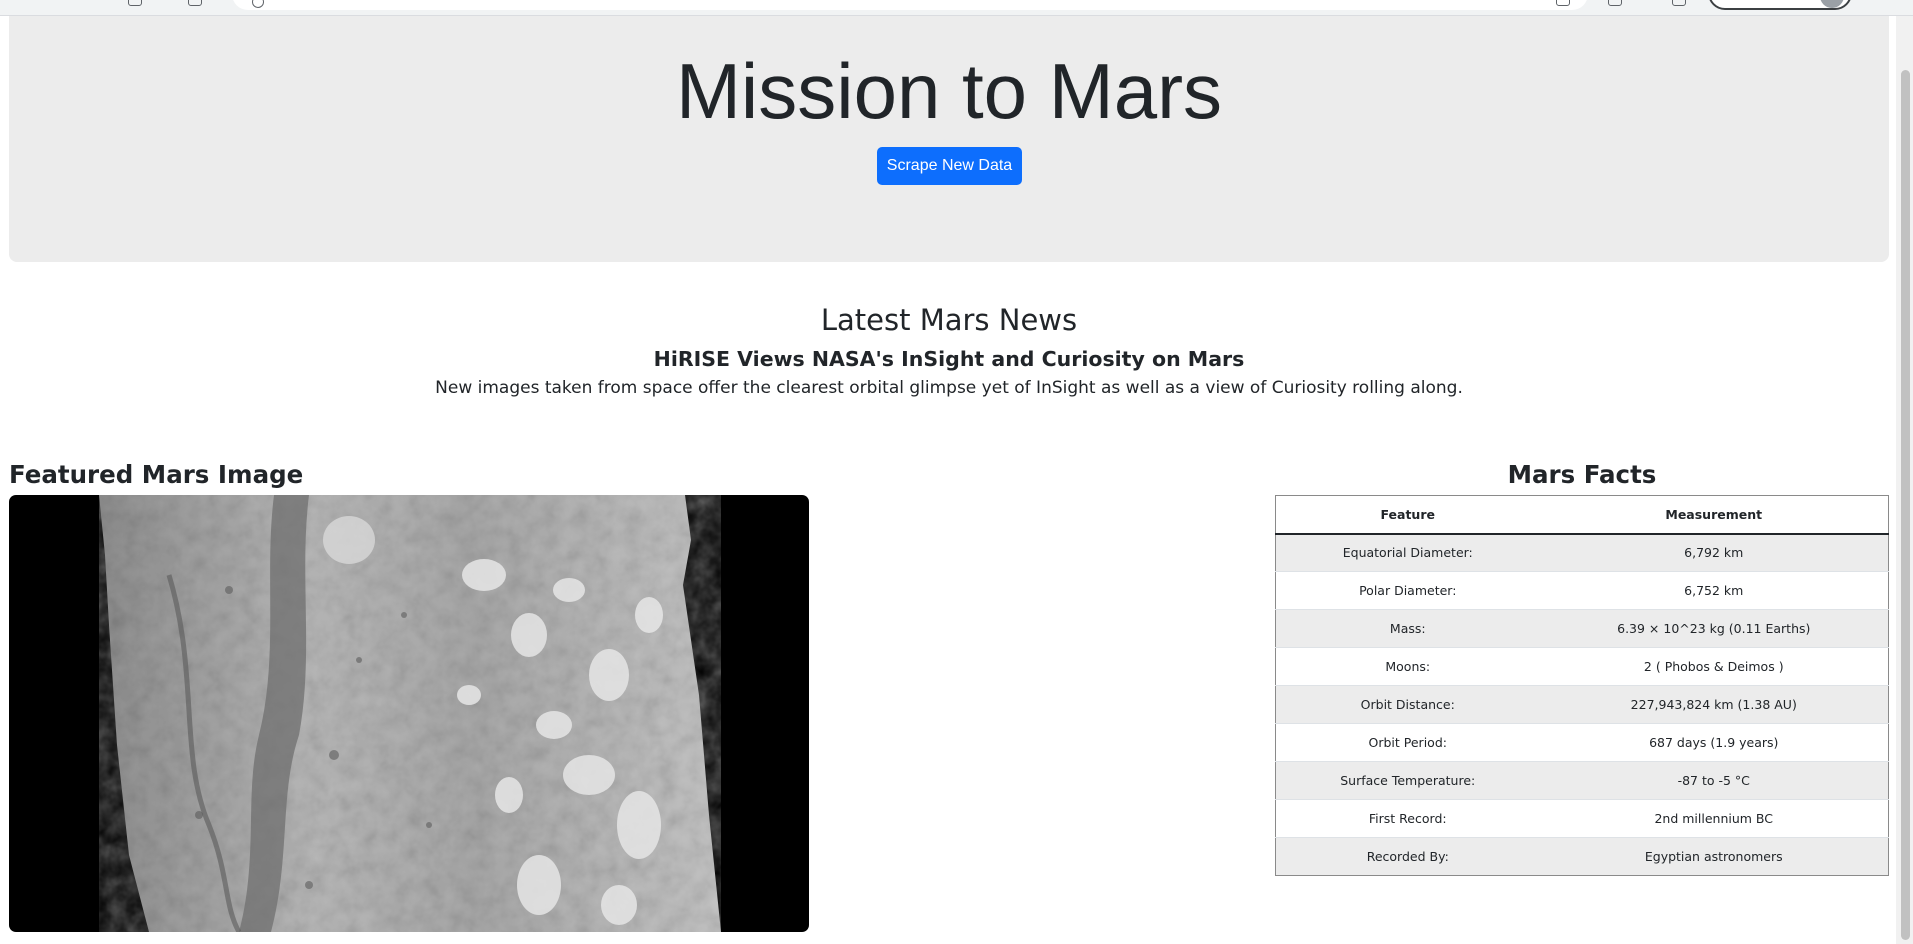 The image size is (1913, 944). Describe the element at coordinates (1407, 856) in the screenshot. I see `feature-cell: Recorded By:` at that location.